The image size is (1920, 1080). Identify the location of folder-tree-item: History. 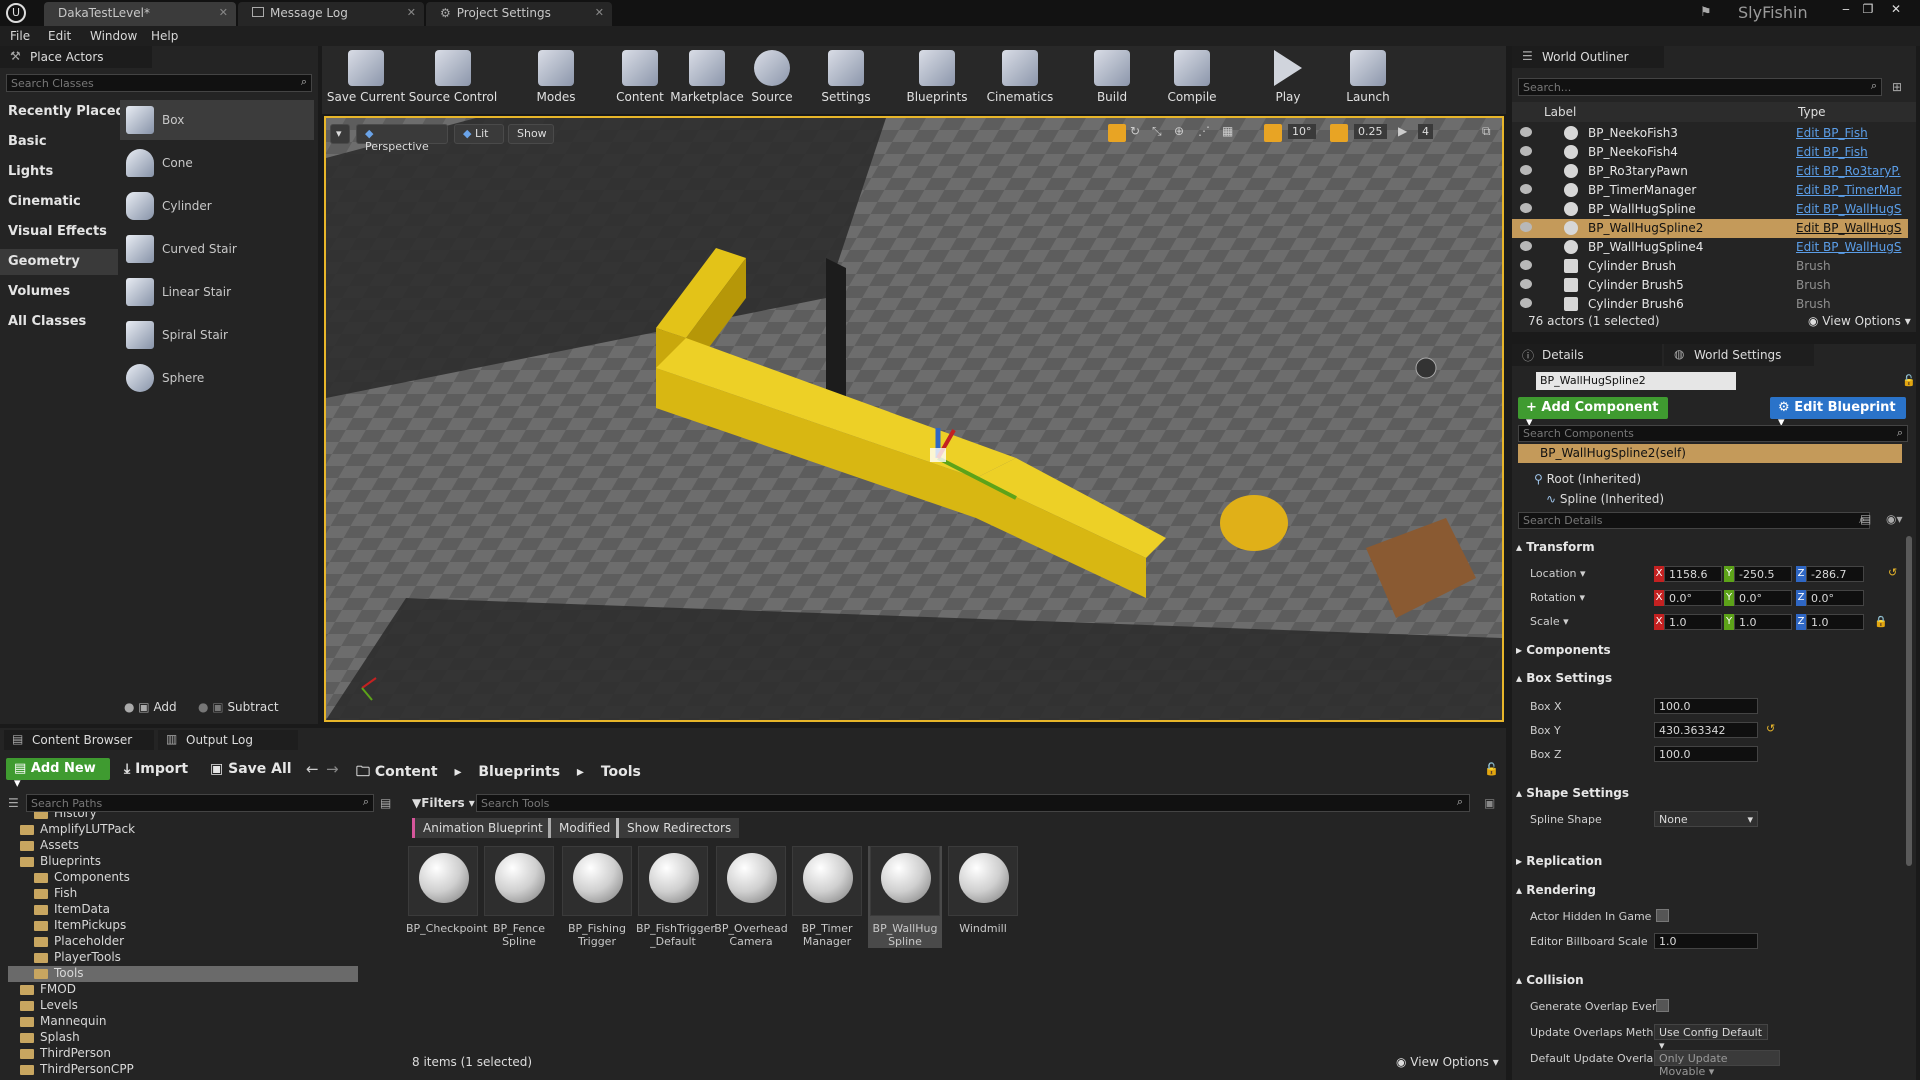
(65, 817).